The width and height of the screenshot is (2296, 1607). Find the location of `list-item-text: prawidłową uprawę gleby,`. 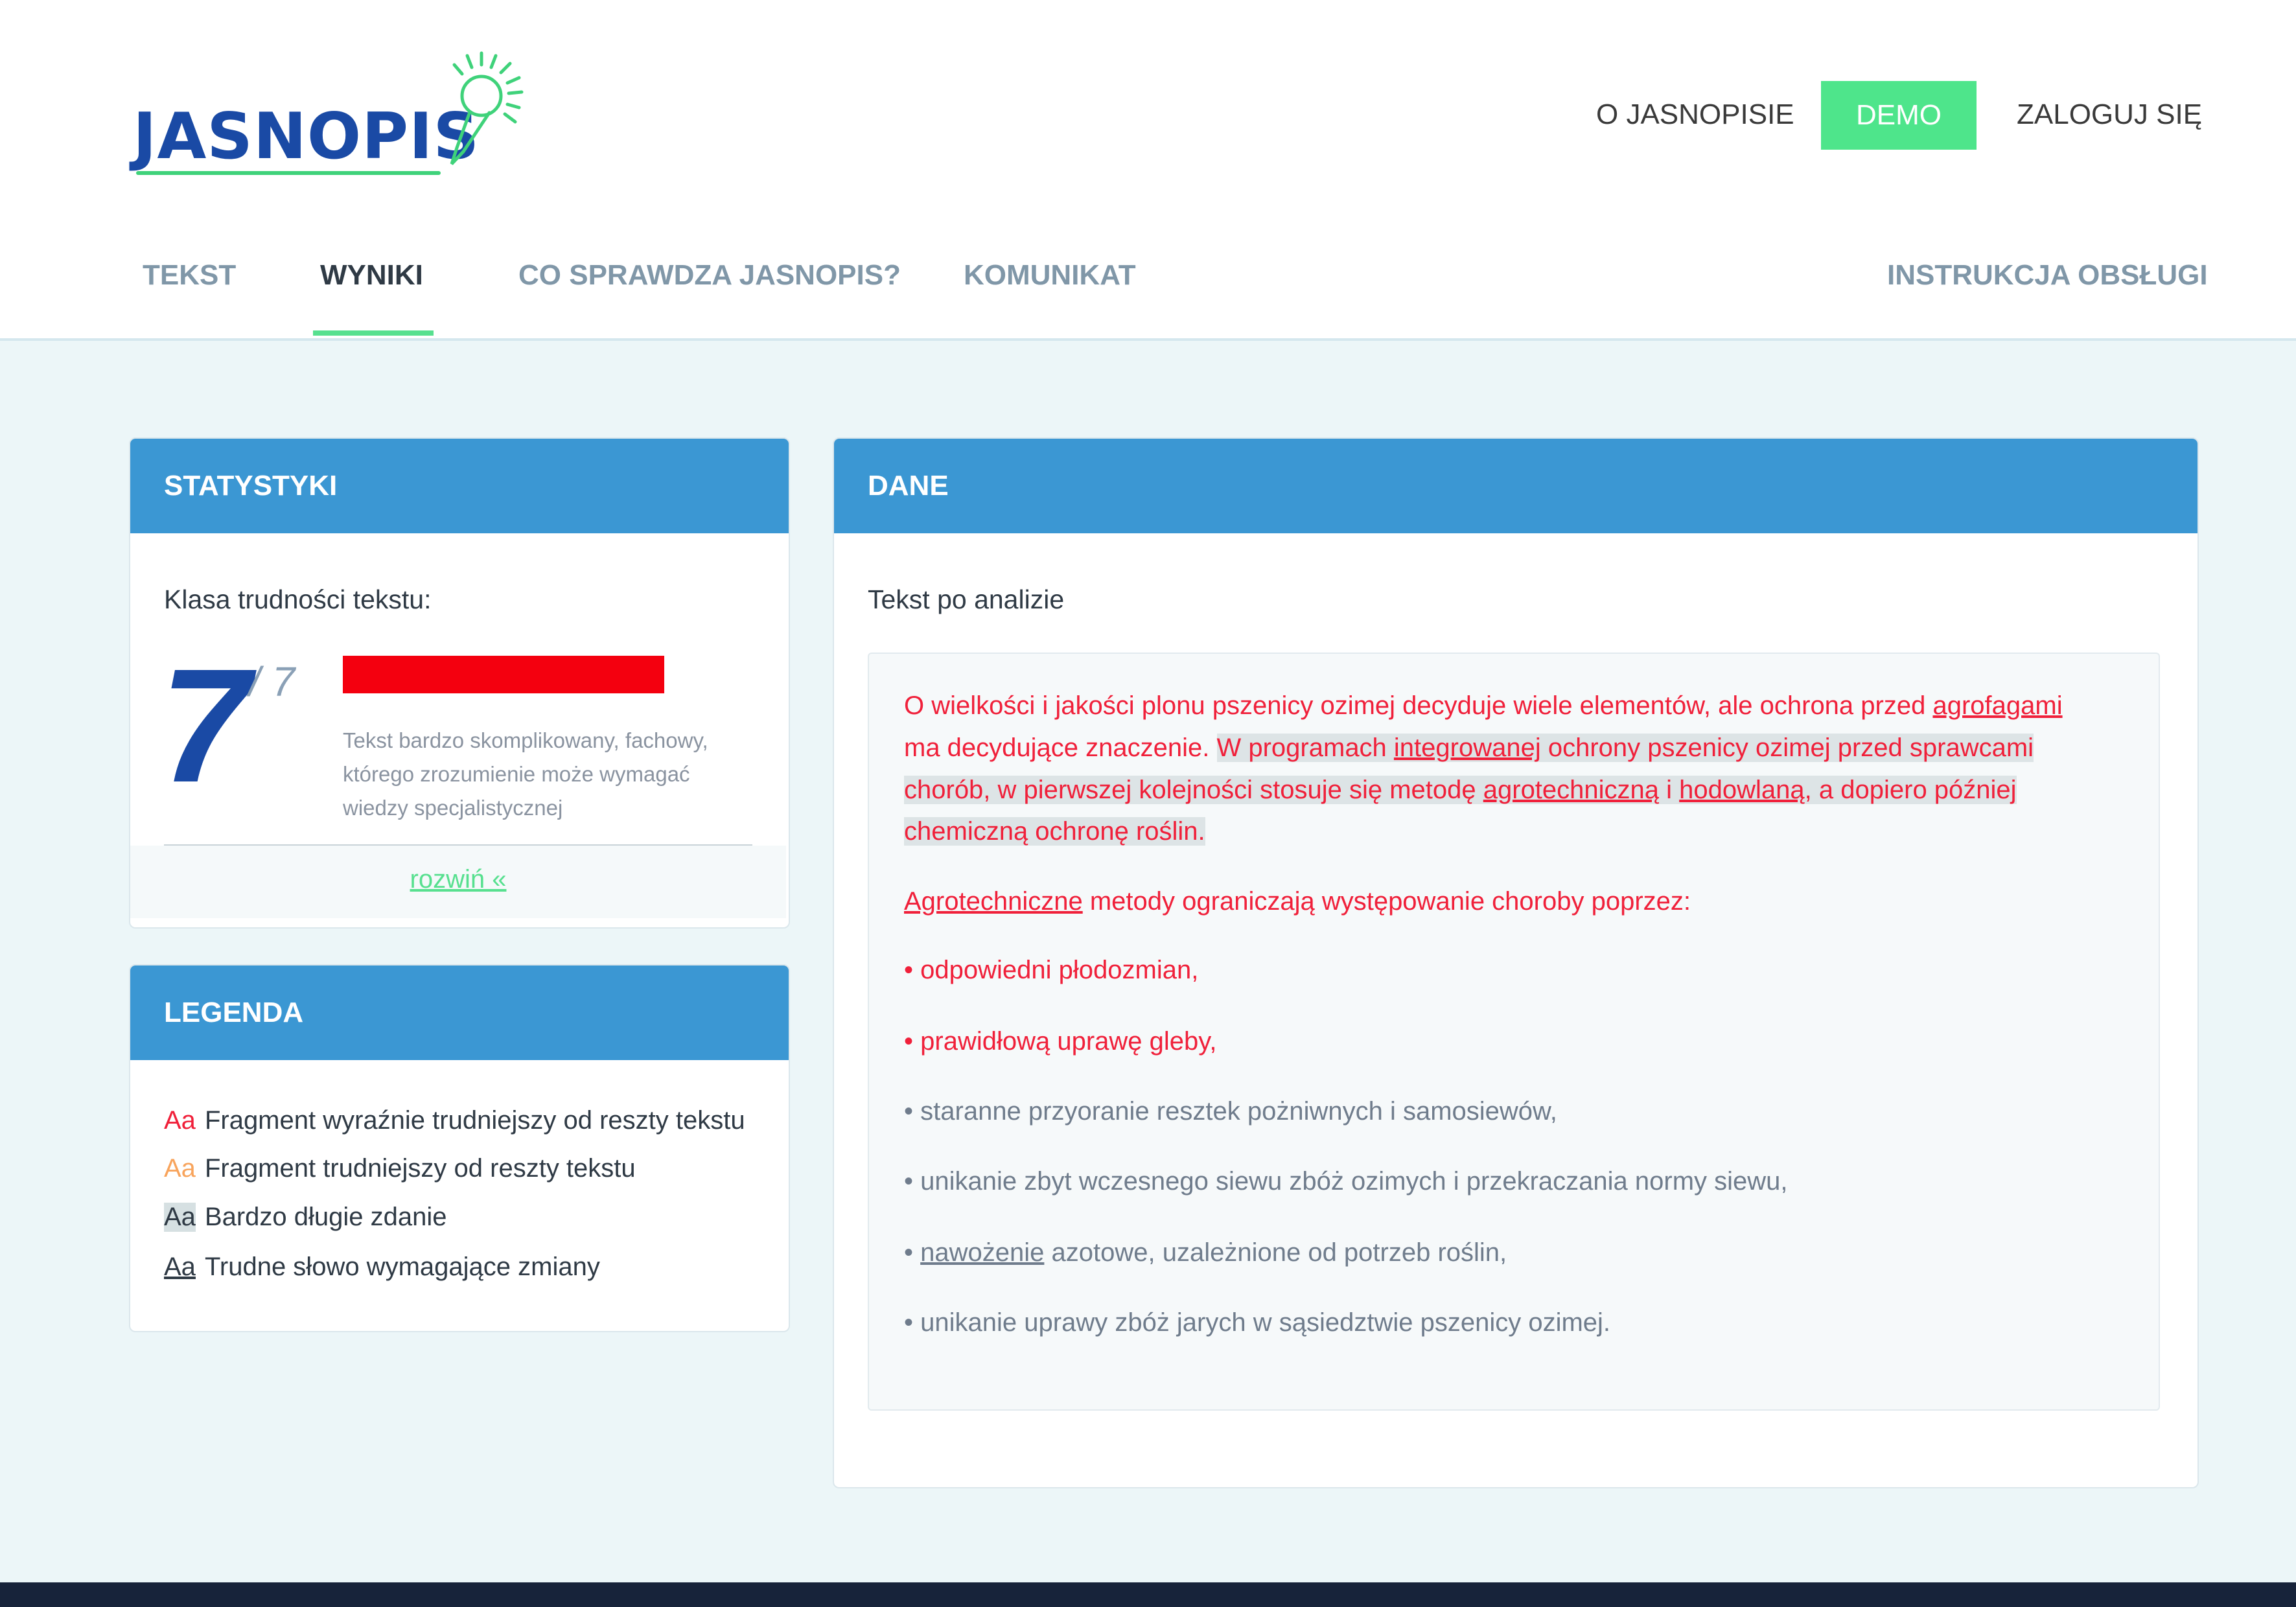

list-item-text: prawidłową uprawę gleby, is located at coordinates (1068, 1041).